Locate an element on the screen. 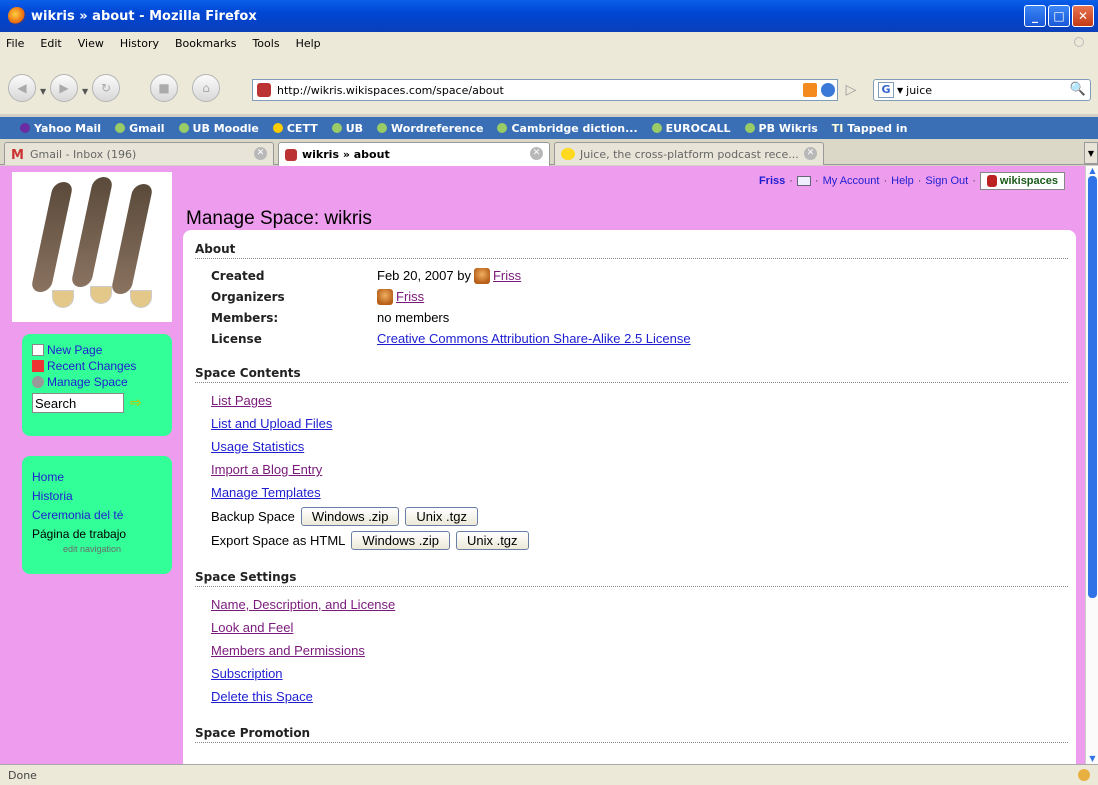 The height and width of the screenshot is (785, 1098). organizers-value: Friss is located at coordinates (726, 297).